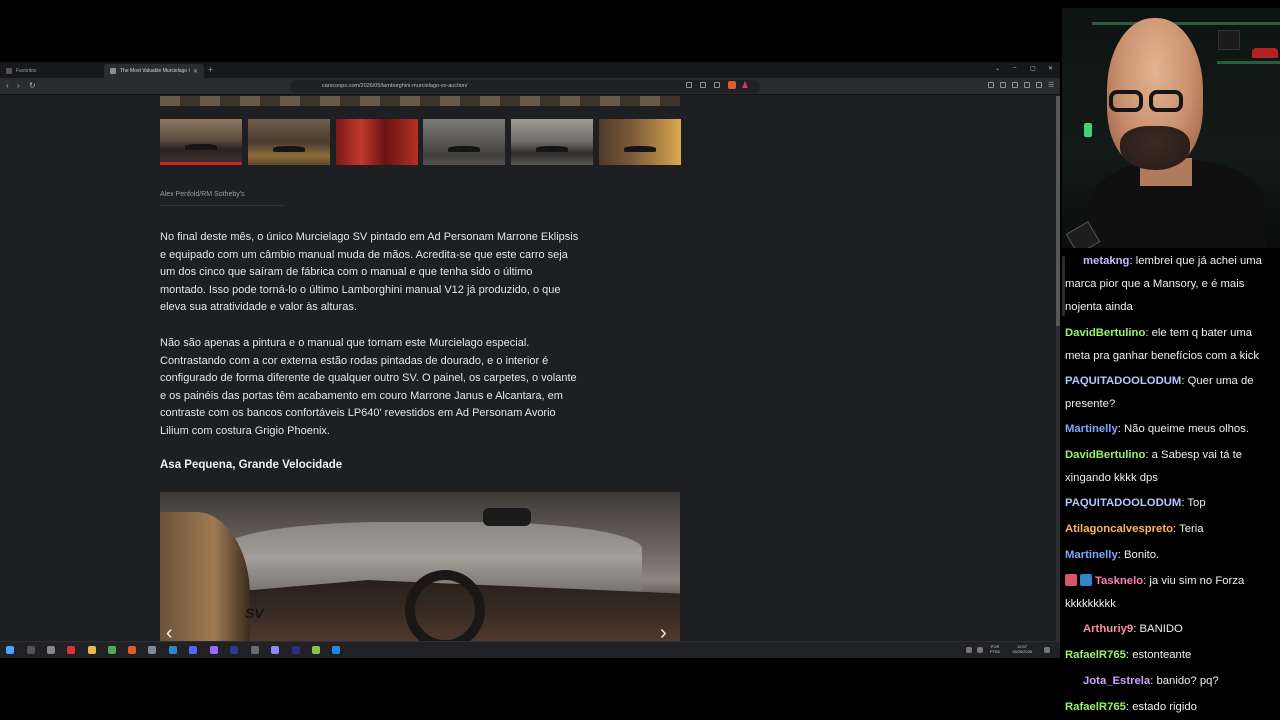  What do you see at coordinates (1161, 629) in the screenshot?
I see `chat-text: BANIDO` at bounding box center [1161, 629].